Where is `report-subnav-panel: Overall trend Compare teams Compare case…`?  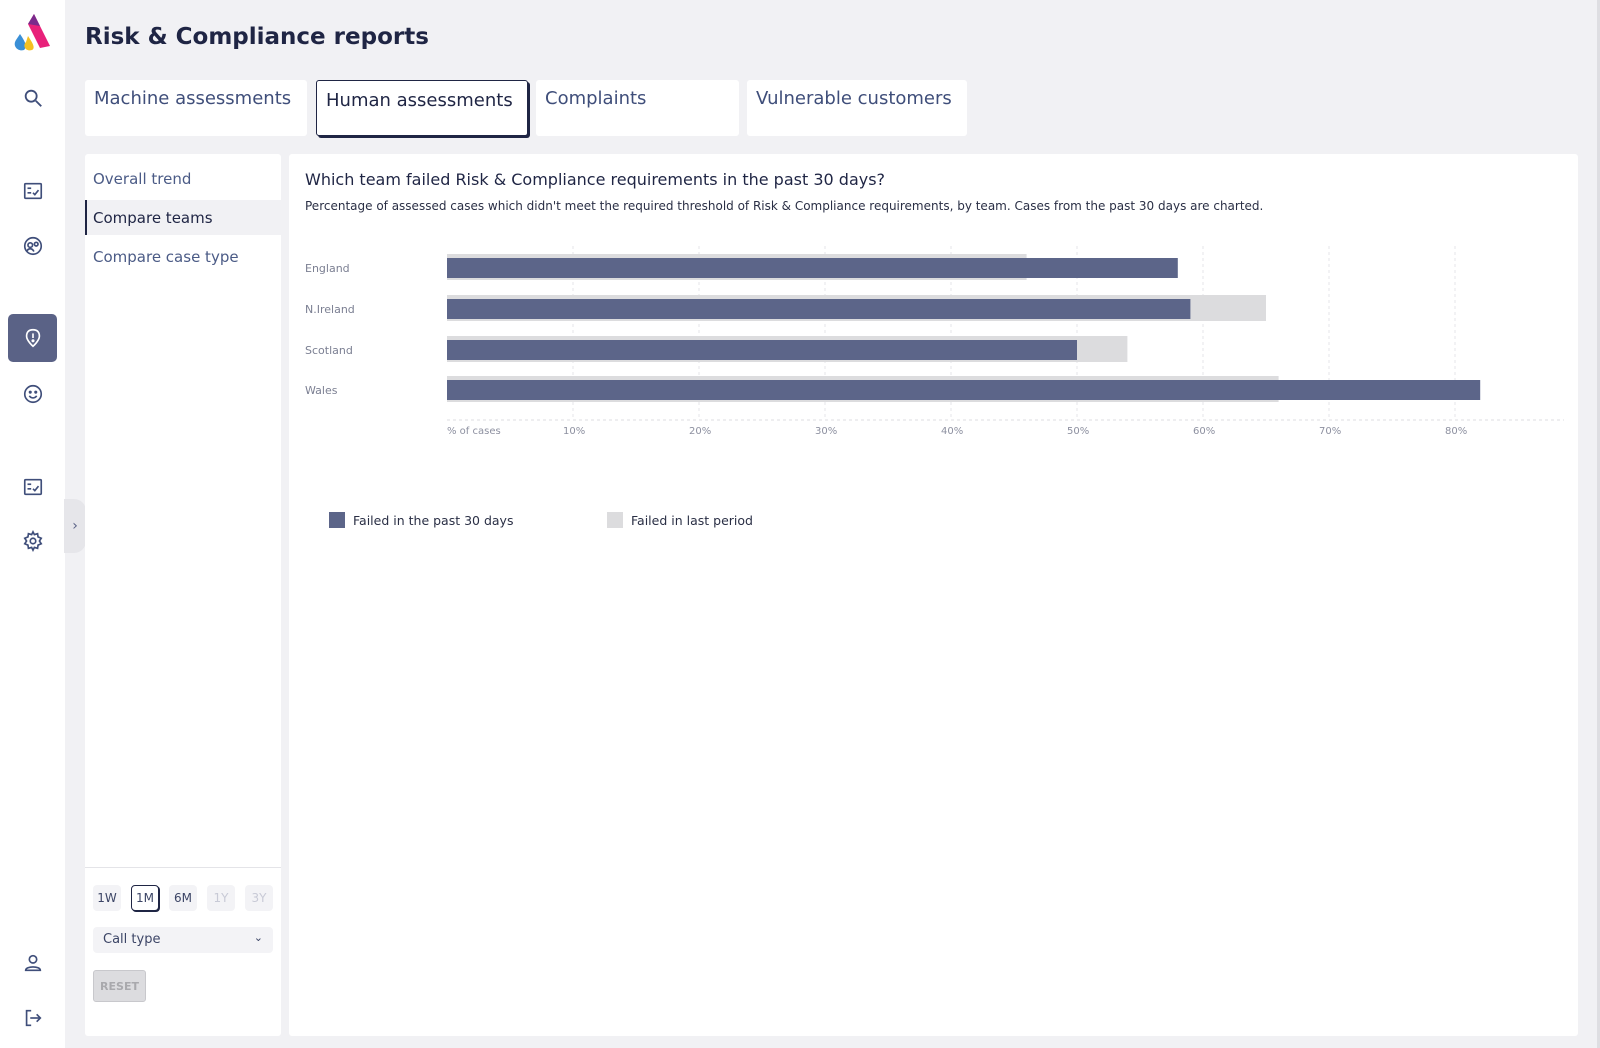
report-subnav-panel: Overall trend Compare teams Compare case… is located at coordinates (183, 595).